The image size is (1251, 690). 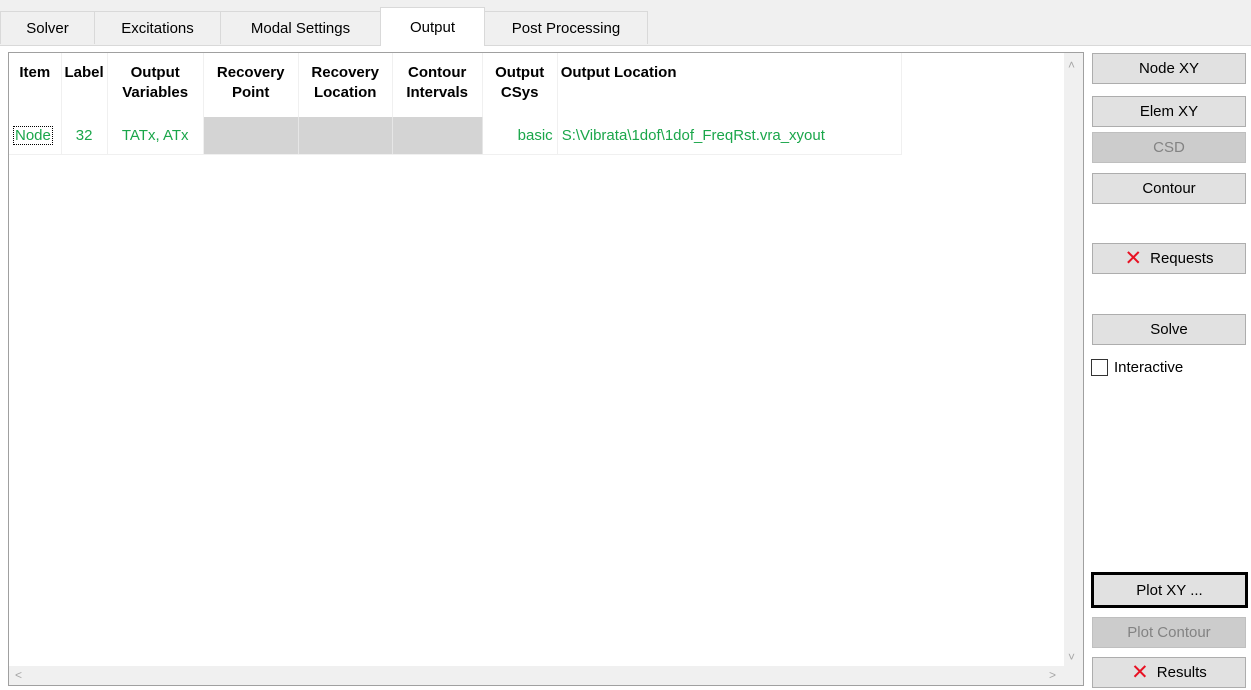 I want to click on cell-item: Node, so click(x=35, y=136).